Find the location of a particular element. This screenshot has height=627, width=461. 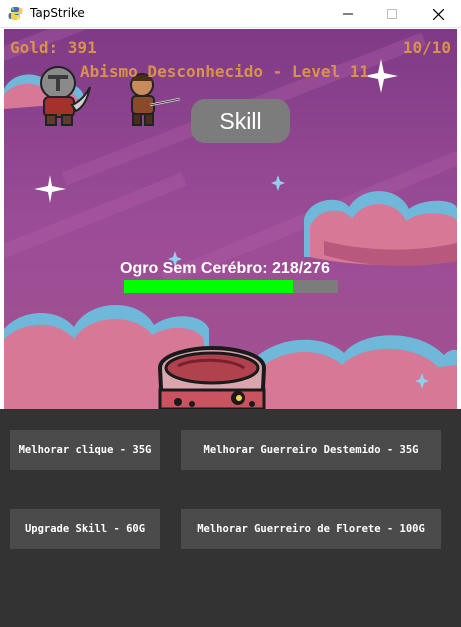

boss-health-bar is located at coordinates (231, 286).